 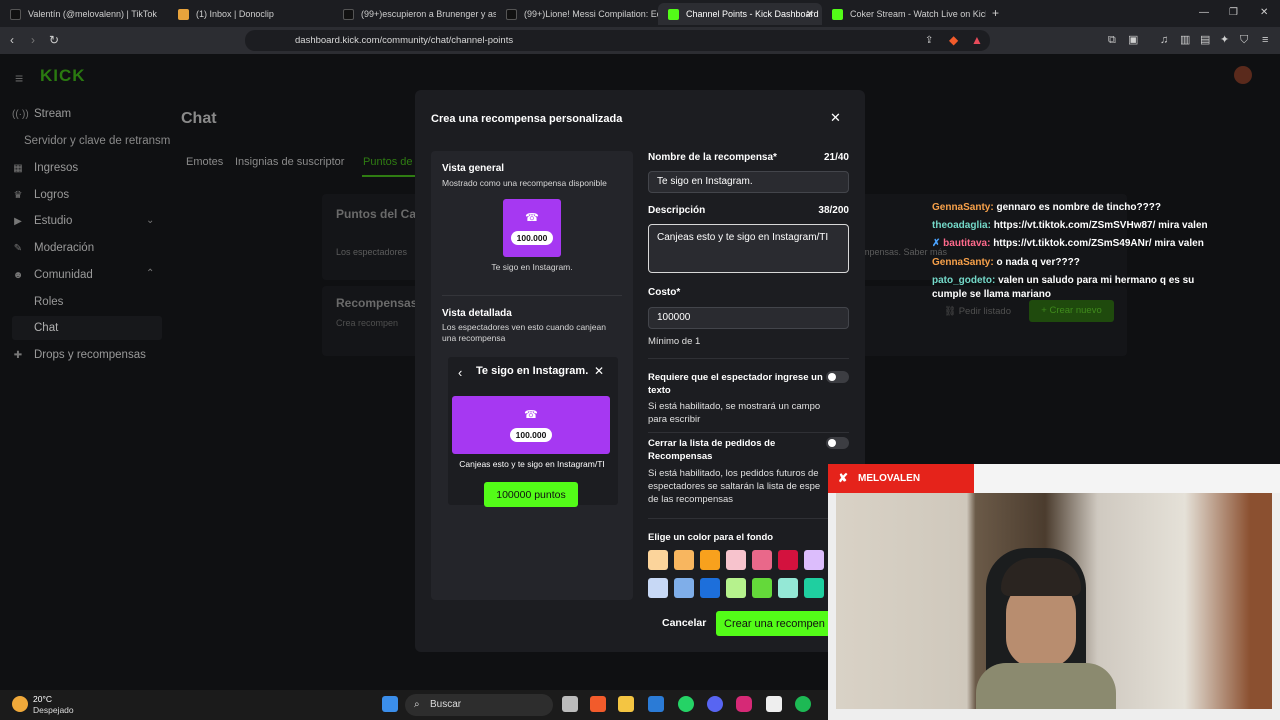 I want to click on webcam-overlay: ✘ MELOVALEN, so click(x=1054, y=592).